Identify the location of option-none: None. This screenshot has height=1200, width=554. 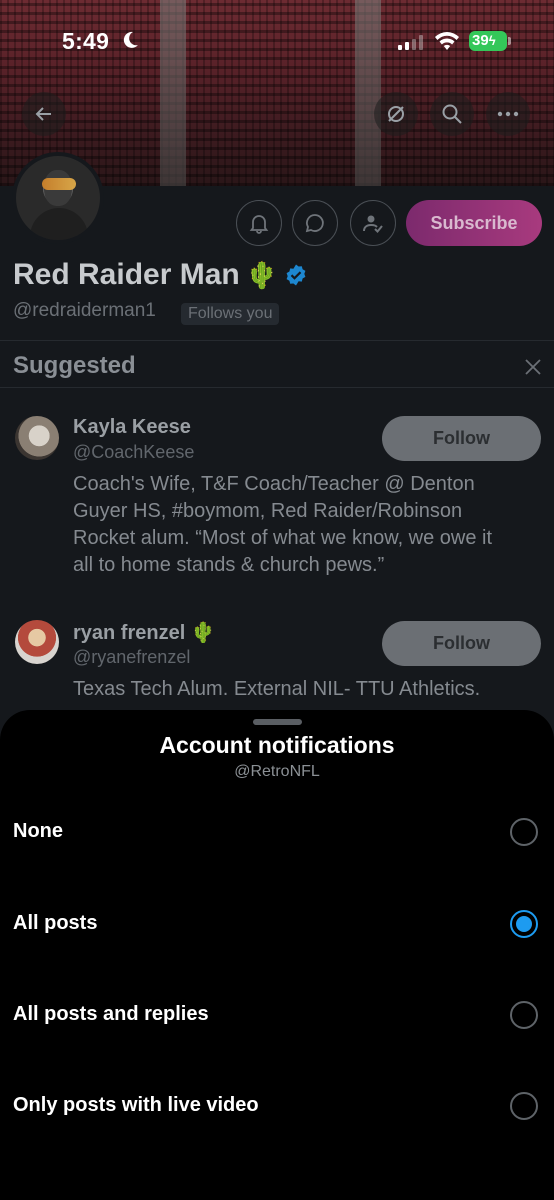
(277, 832).